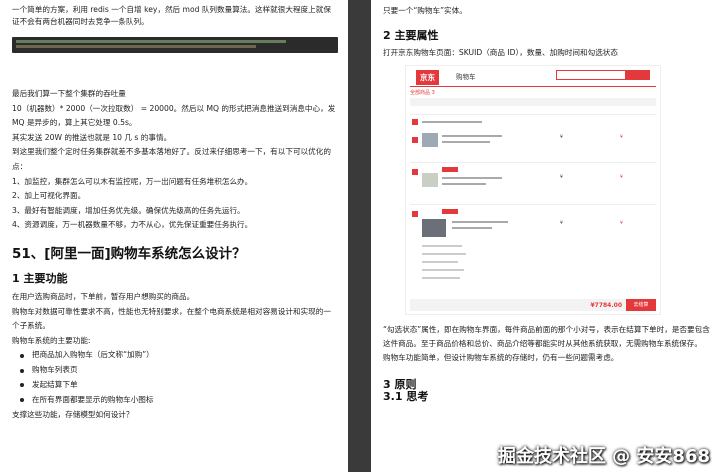 The image size is (720, 472). I want to click on section-title: 51、[阿里一面]购物车系统怎么设计？, so click(129, 253).